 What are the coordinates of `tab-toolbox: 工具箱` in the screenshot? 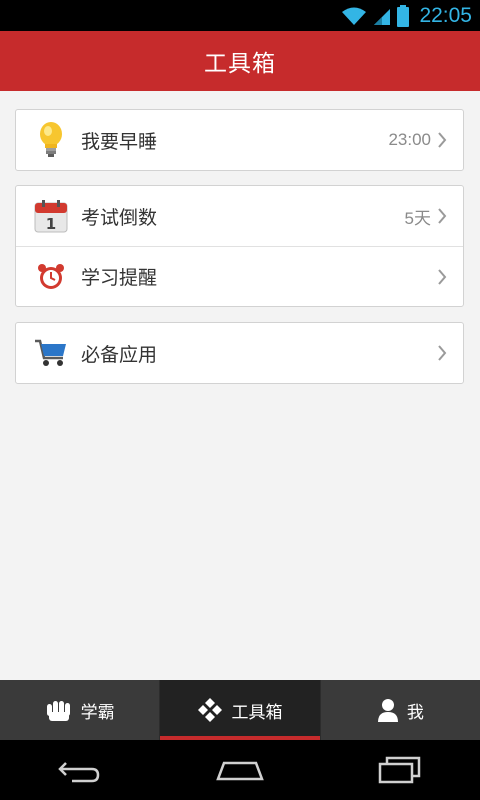 It's located at (239, 710).